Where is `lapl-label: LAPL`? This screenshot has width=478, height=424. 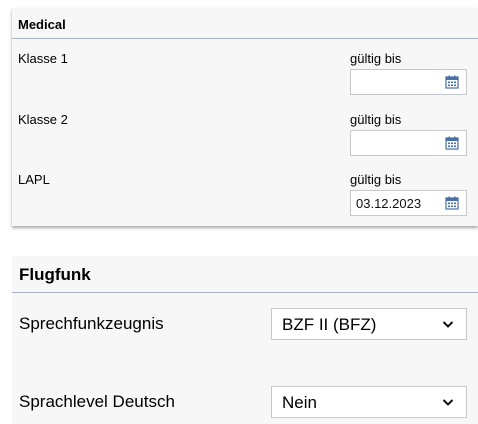 lapl-label: LAPL is located at coordinates (34, 179).